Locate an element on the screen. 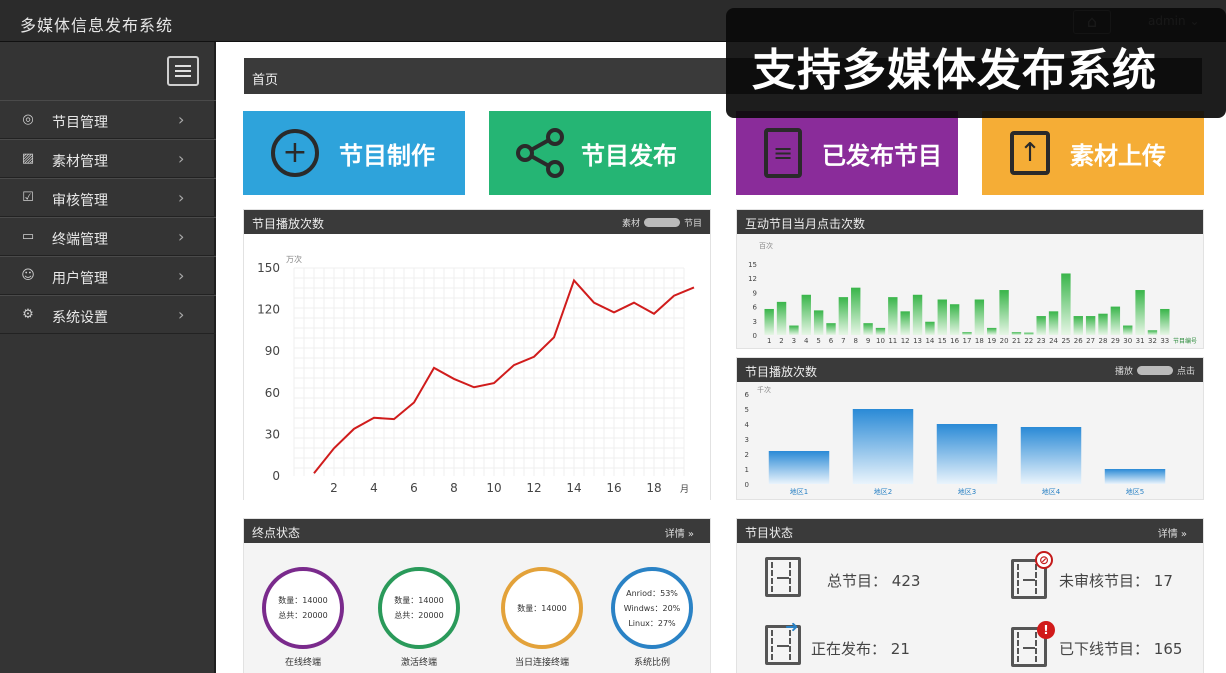 The image size is (1226, 673). y-unit-label: 千次 is located at coordinates (764, 389).